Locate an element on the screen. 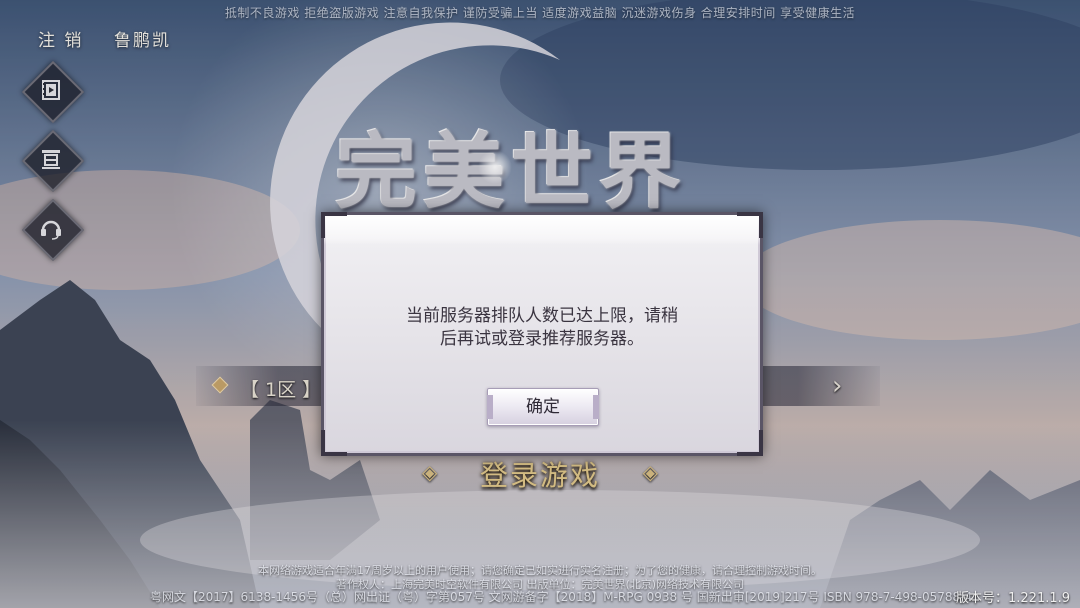  dialog-header-shine is located at coordinates (542, 230).